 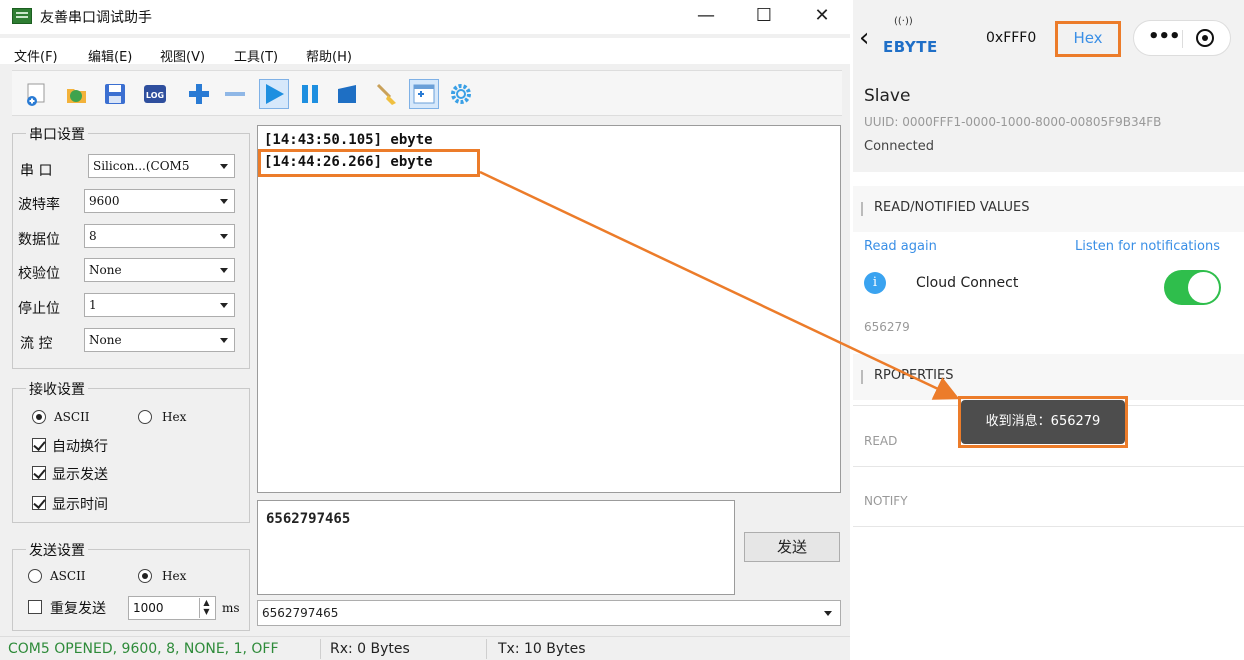 I want to click on window-title: 友善串口调试助手, so click(x=96, y=18).